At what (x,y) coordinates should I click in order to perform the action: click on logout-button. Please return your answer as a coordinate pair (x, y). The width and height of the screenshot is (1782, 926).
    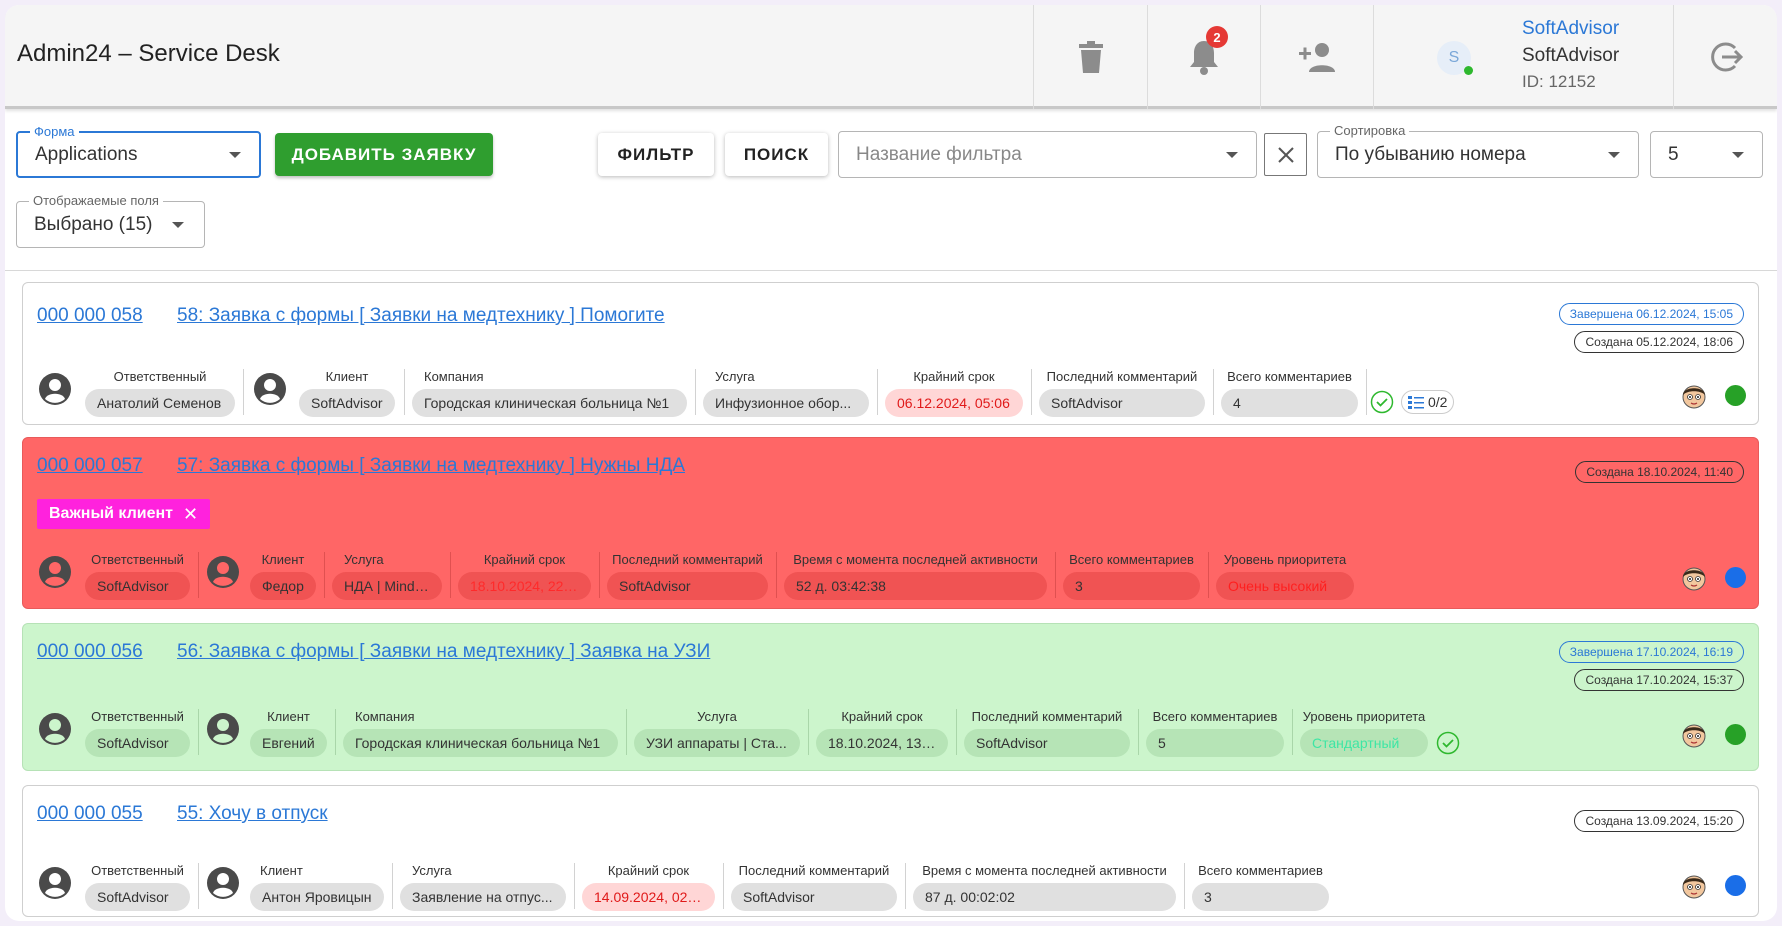
    Looking at the image, I should click on (1725, 57).